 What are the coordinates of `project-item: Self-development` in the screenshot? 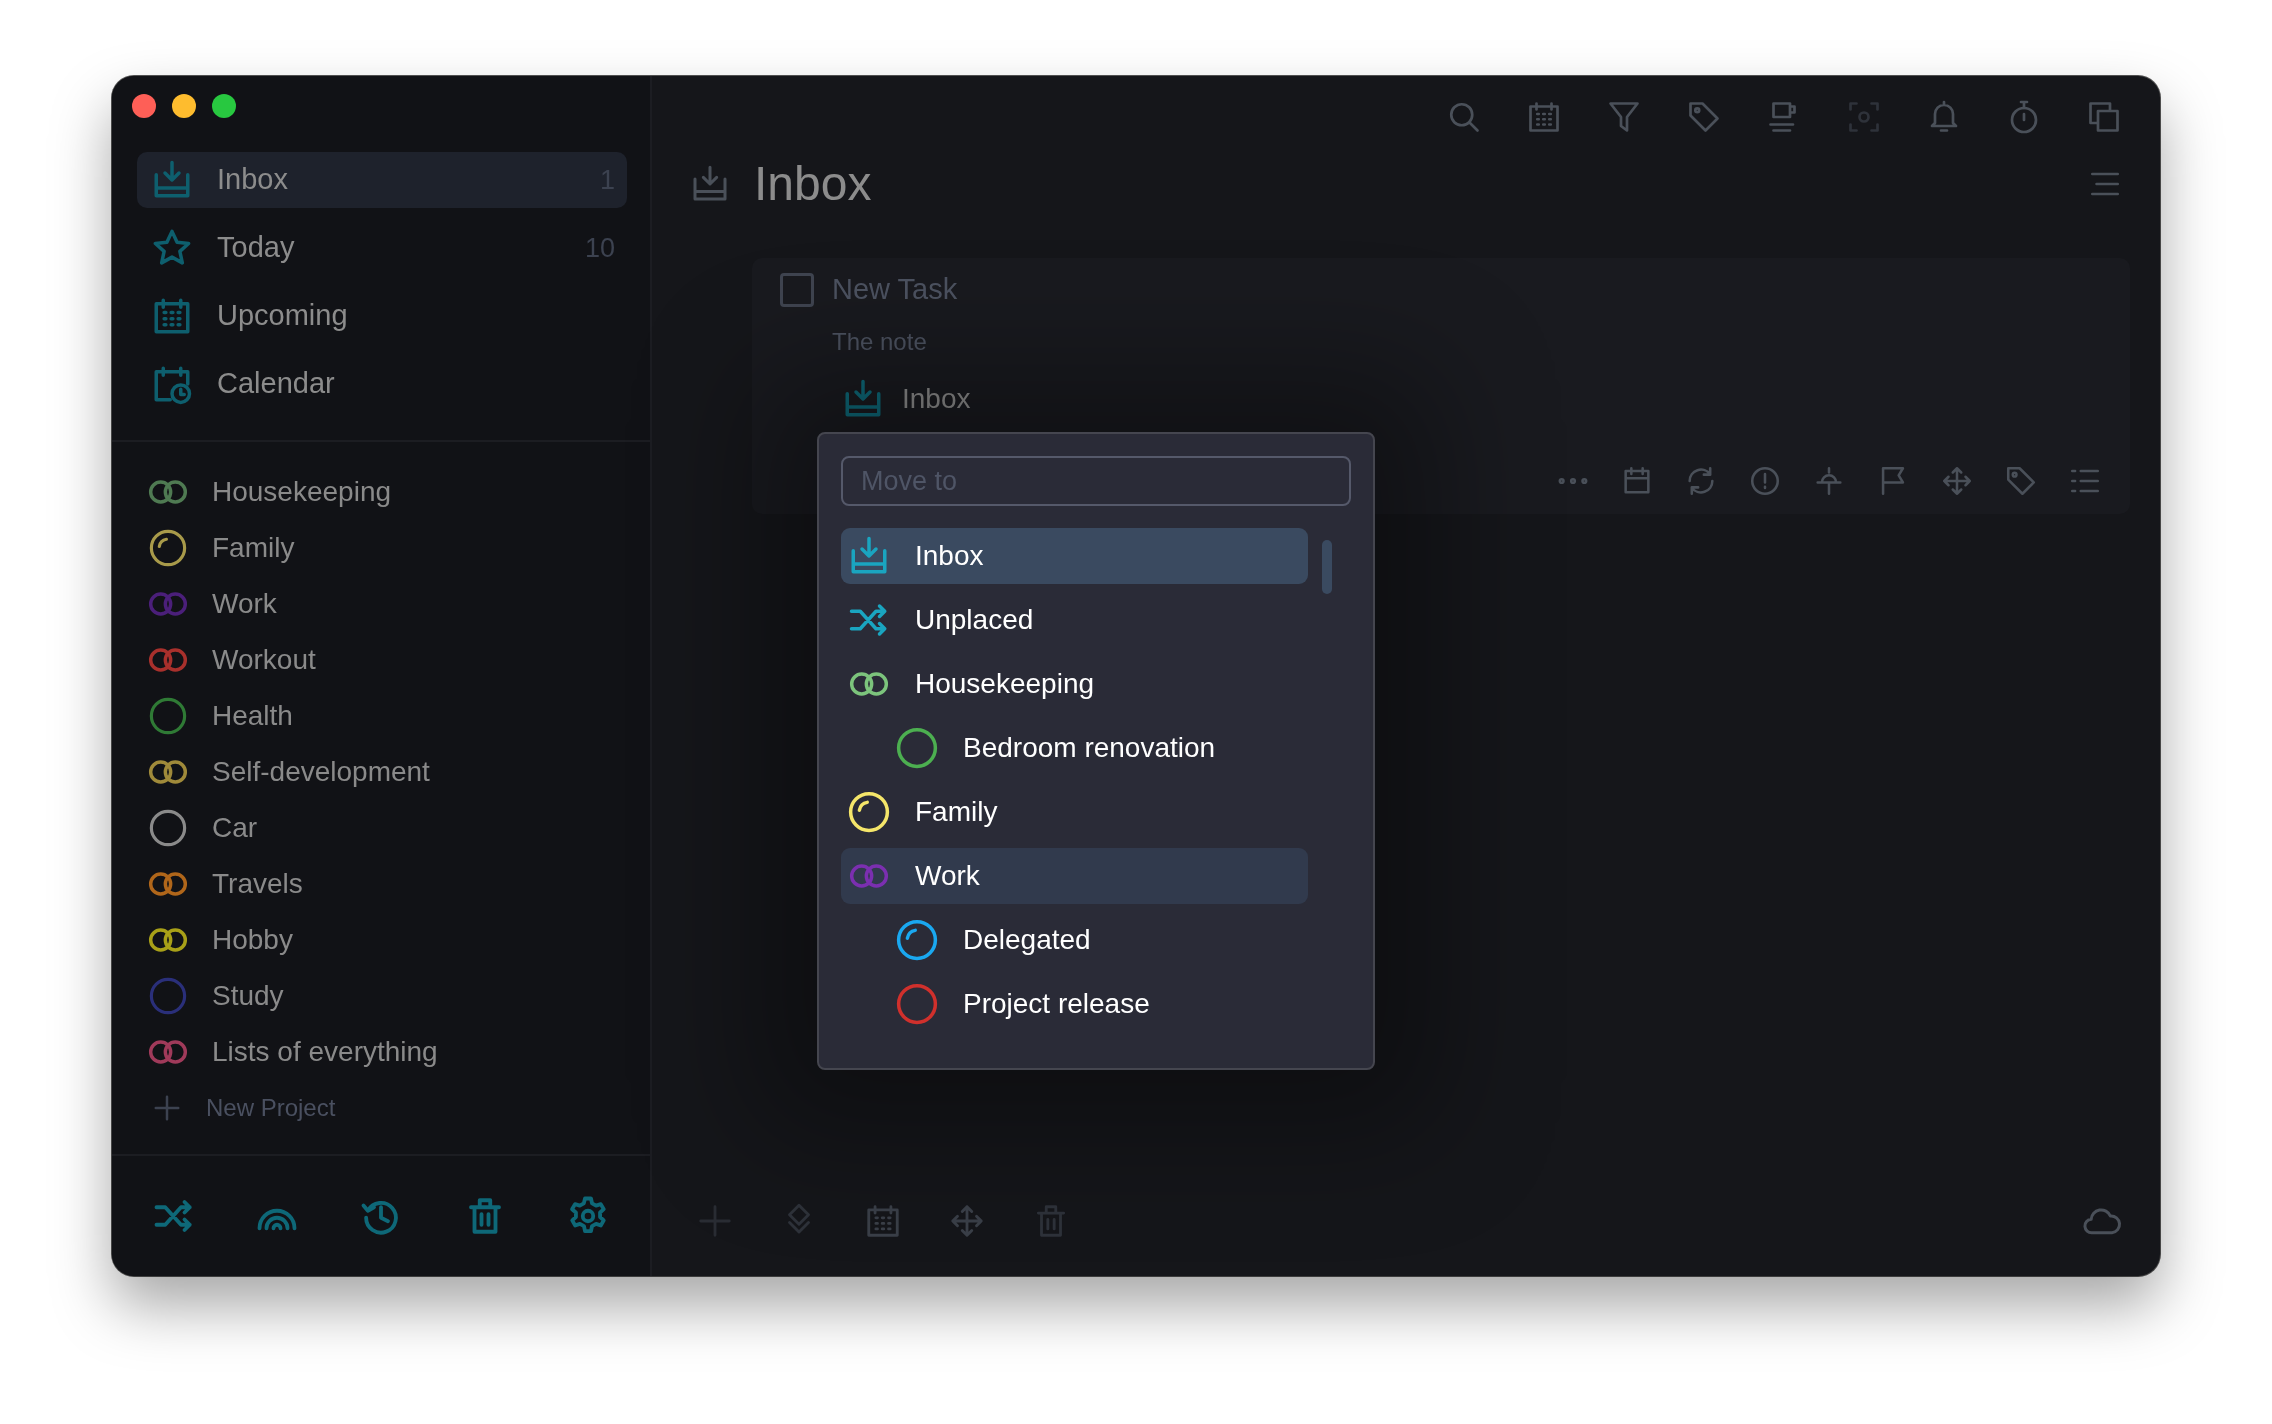 It's located at (381, 772).